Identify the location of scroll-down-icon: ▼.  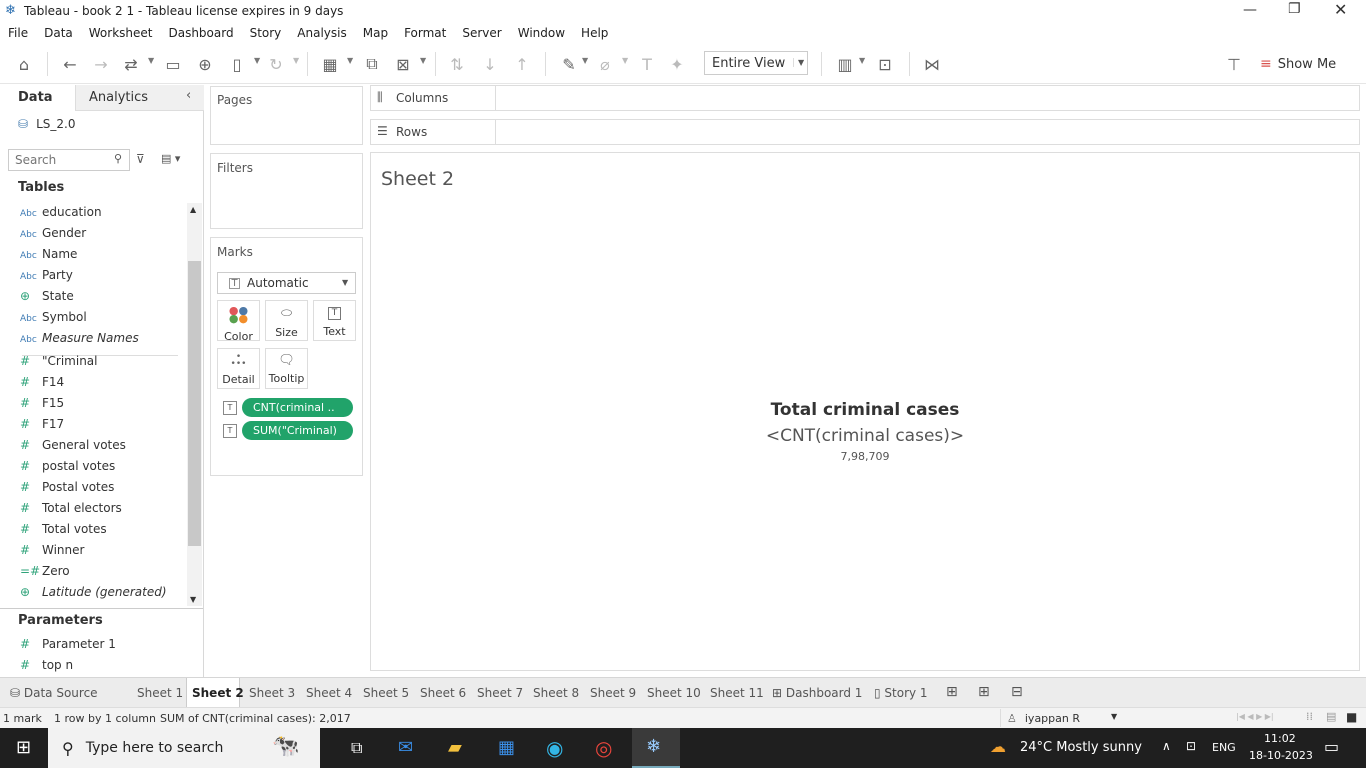
(193, 599).